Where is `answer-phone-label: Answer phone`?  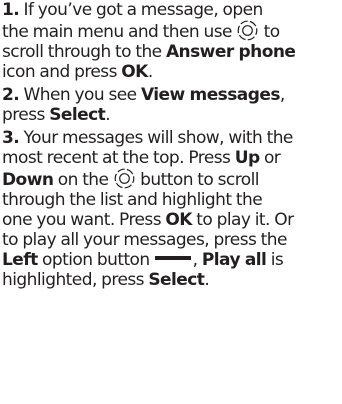
answer-phone-label: Answer phone is located at coordinates (230, 52).